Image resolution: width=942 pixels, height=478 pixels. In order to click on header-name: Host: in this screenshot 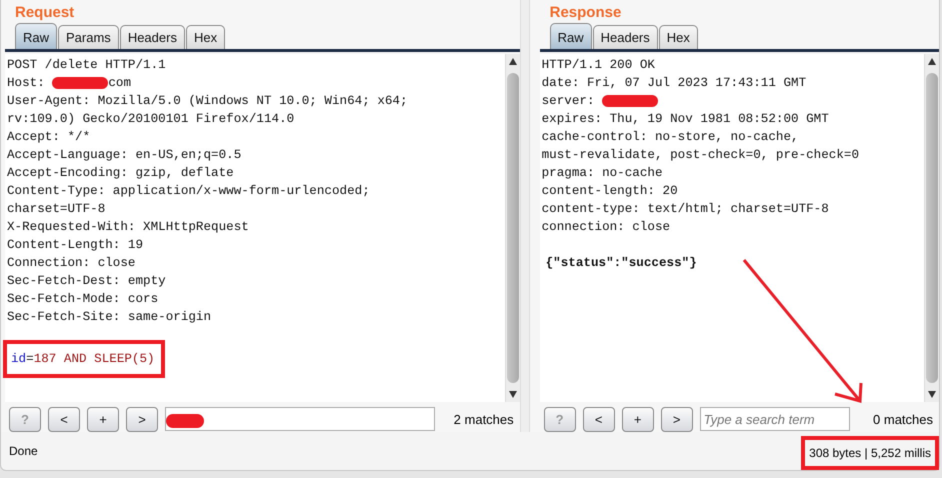, I will do `click(26, 83)`.